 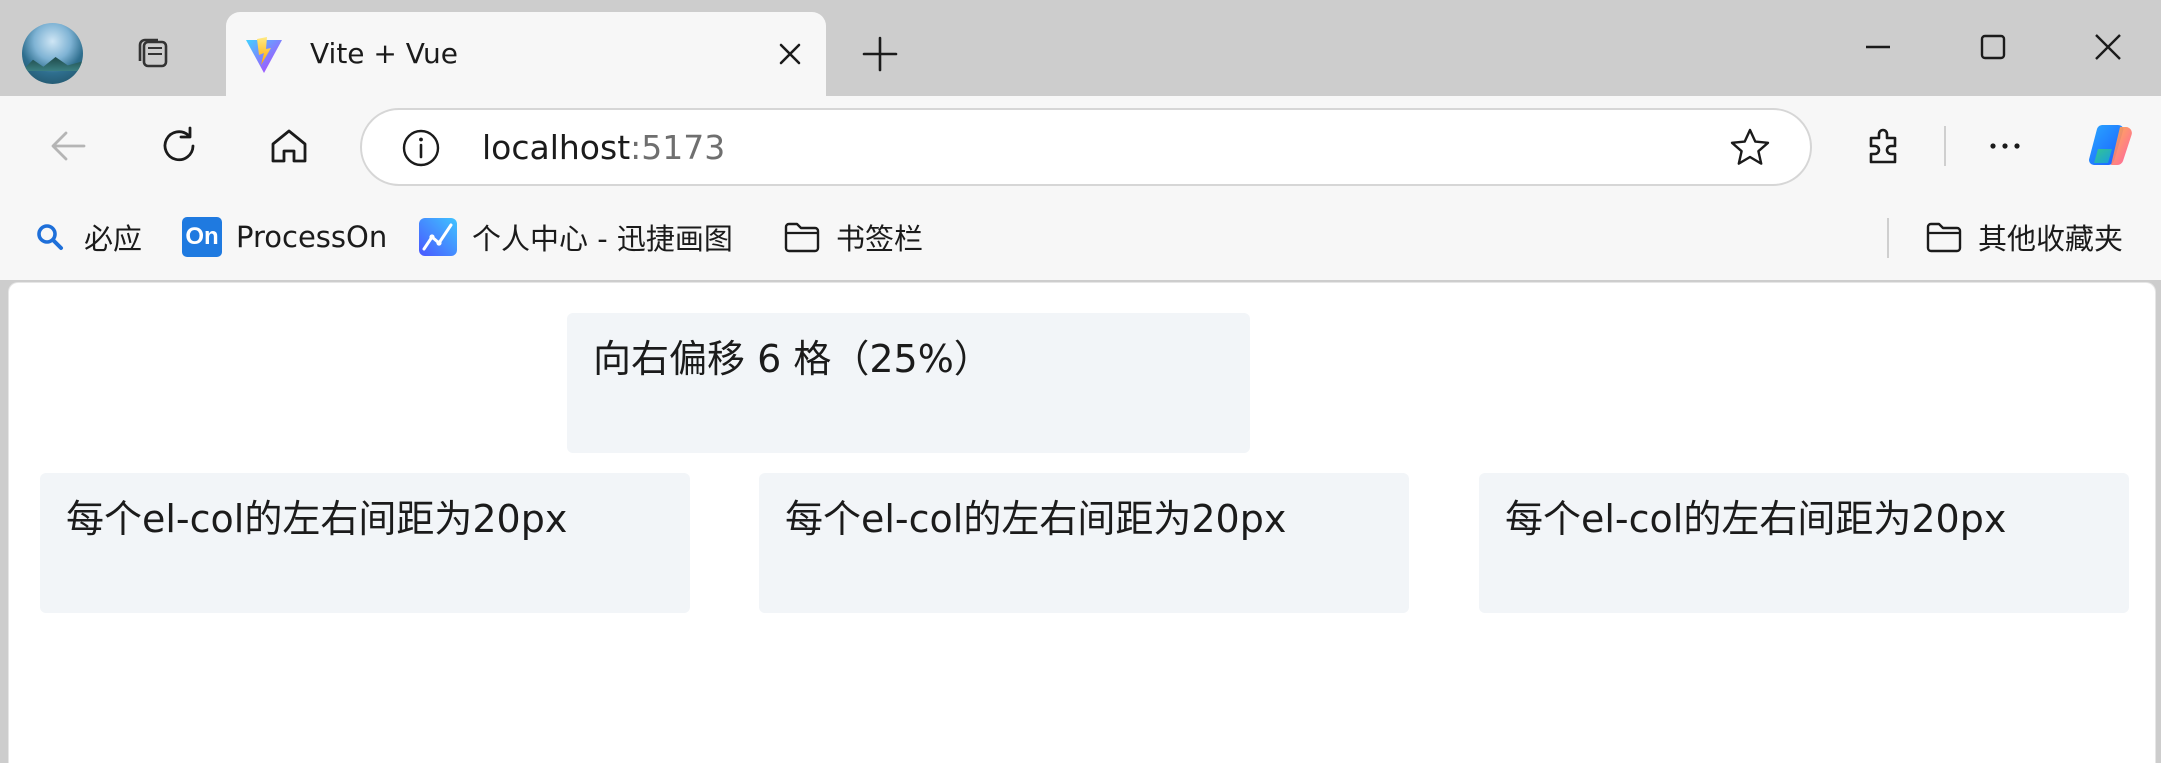 What do you see at coordinates (880, 239) in the screenshot?
I see `bookmark-label: 书签栏` at bounding box center [880, 239].